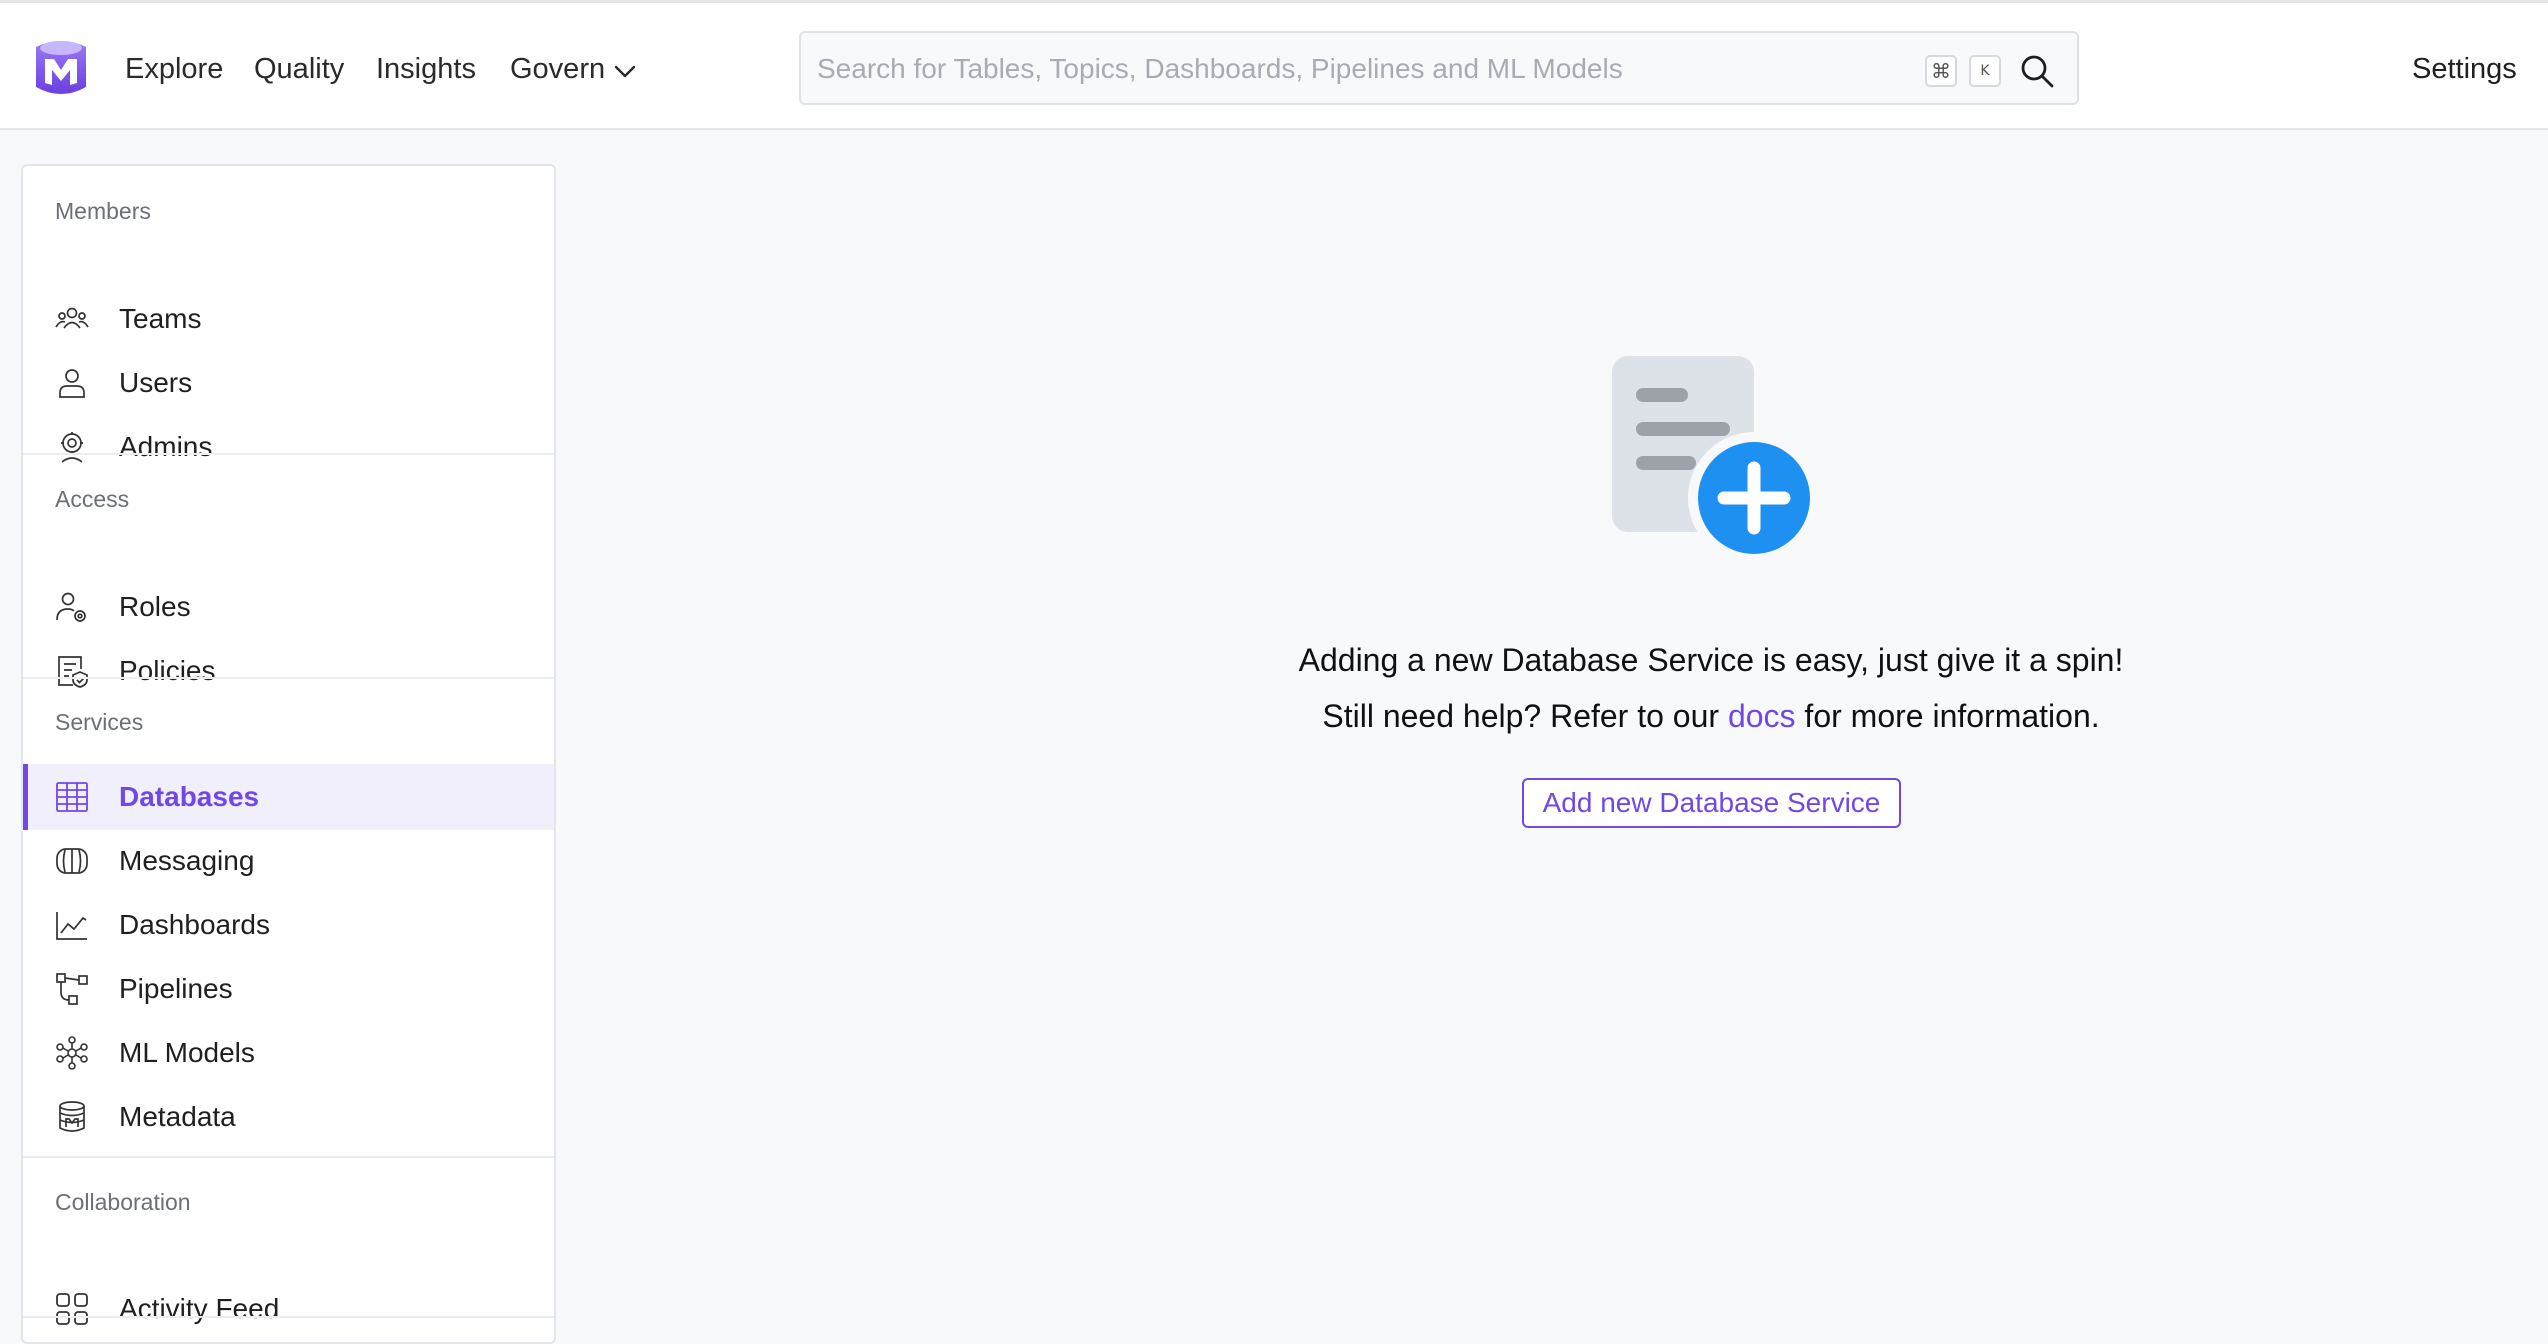 The image size is (2548, 1344). I want to click on shortcut-cmd-key: ⌘, so click(1941, 71).